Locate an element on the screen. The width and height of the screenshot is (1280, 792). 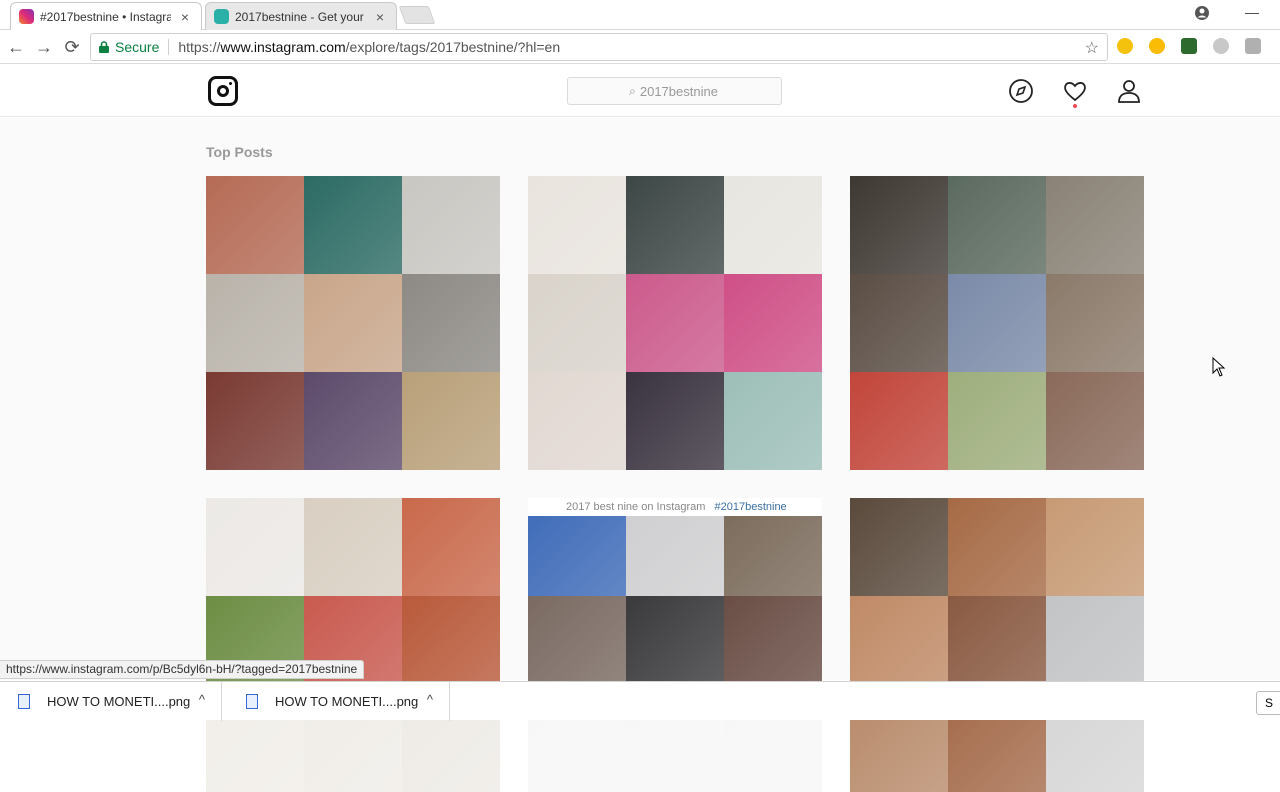
minimize-button: — is located at coordinates (1252, 12).